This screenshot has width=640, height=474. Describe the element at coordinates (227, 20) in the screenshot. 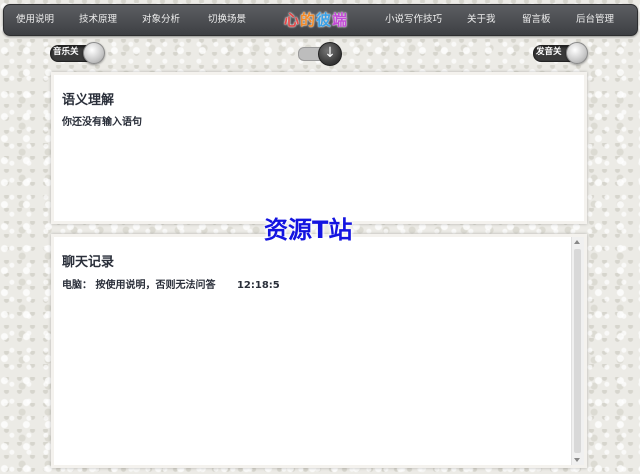

I see `nav-item-switch-scene: 切换场景` at that location.